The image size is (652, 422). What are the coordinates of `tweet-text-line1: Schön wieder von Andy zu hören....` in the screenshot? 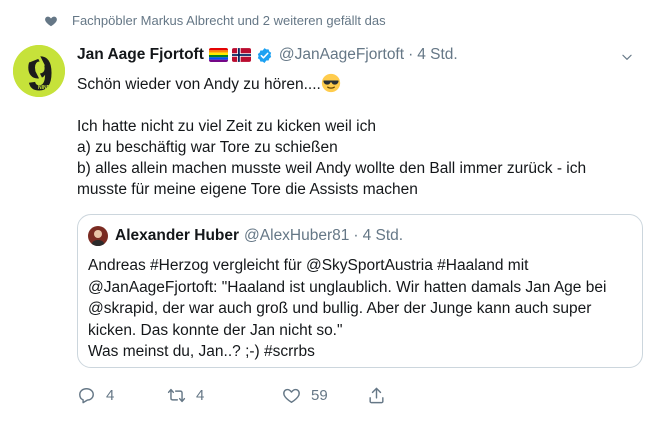 It's located at (199, 84).